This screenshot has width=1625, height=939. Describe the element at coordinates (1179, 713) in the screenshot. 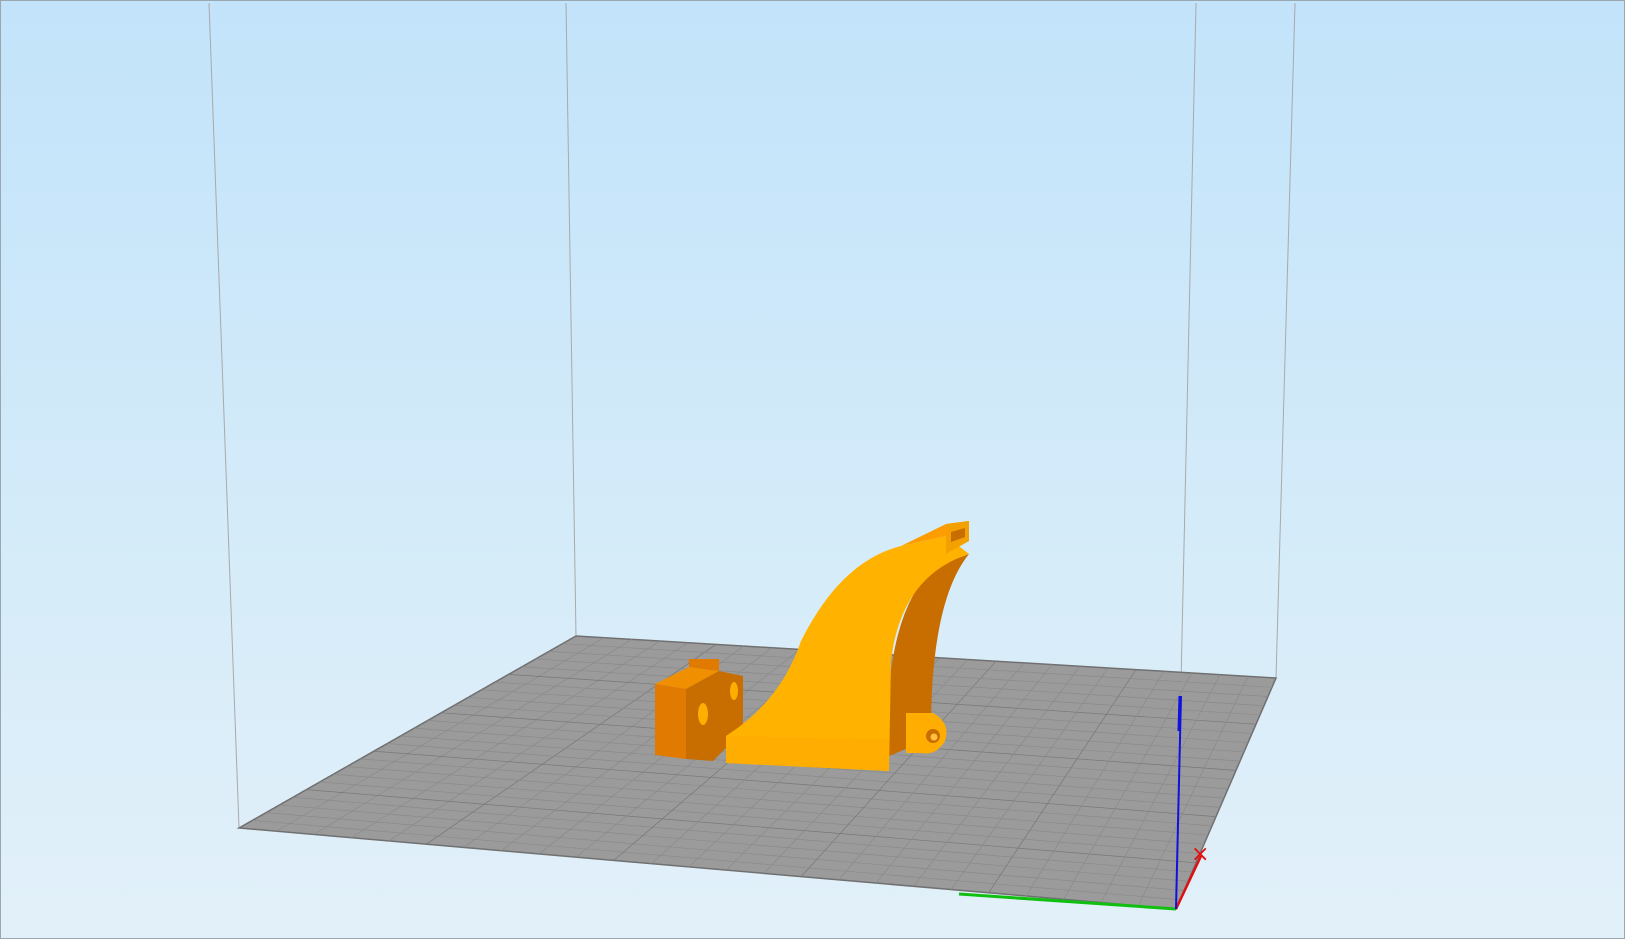

I see `z-axis-tip` at that location.